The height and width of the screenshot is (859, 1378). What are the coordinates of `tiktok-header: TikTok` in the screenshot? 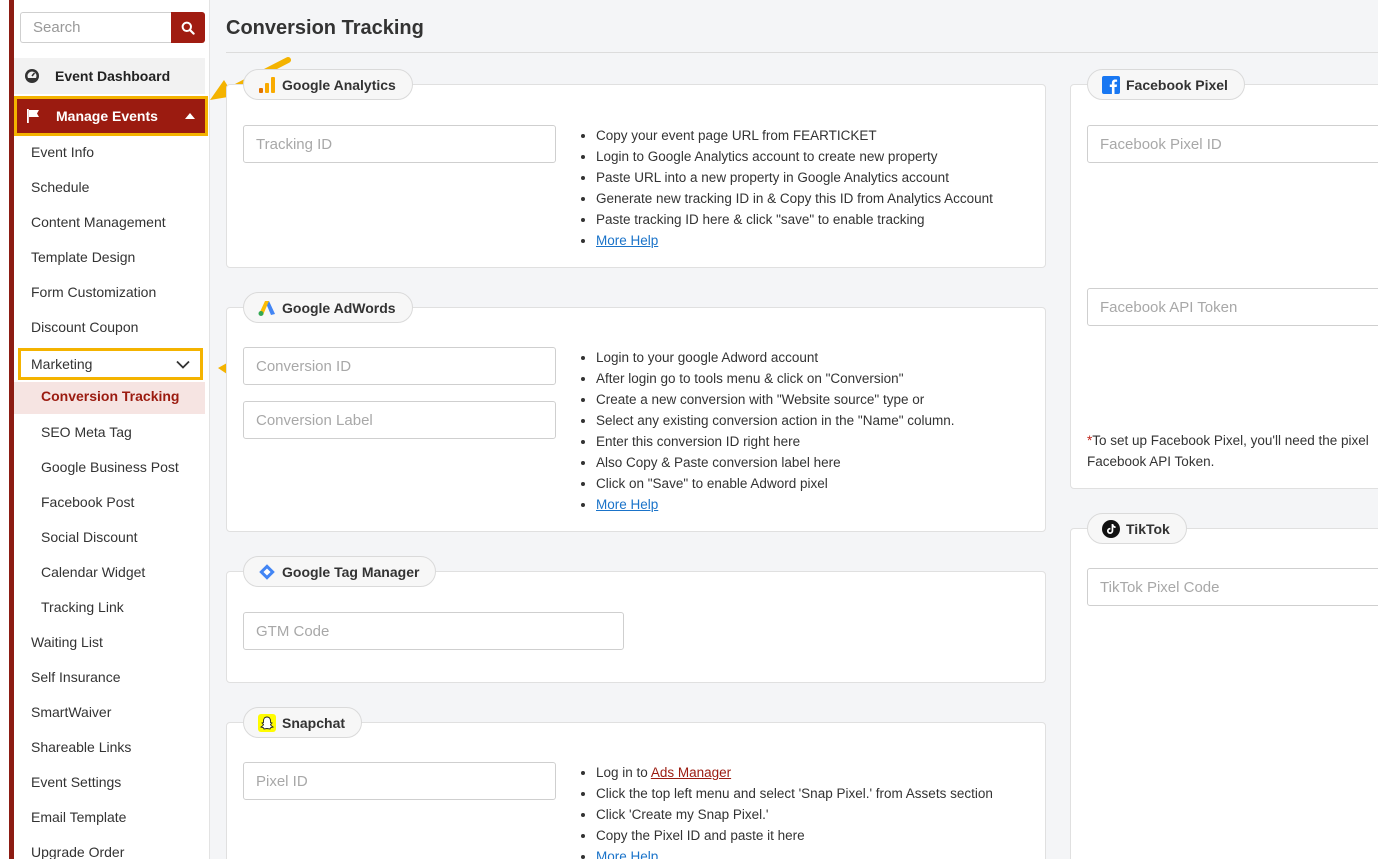 It's located at (1137, 528).